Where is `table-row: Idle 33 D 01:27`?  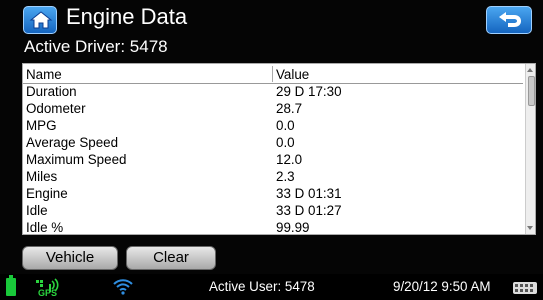
table-row: Idle 33 D 01:27 is located at coordinates (273, 210).